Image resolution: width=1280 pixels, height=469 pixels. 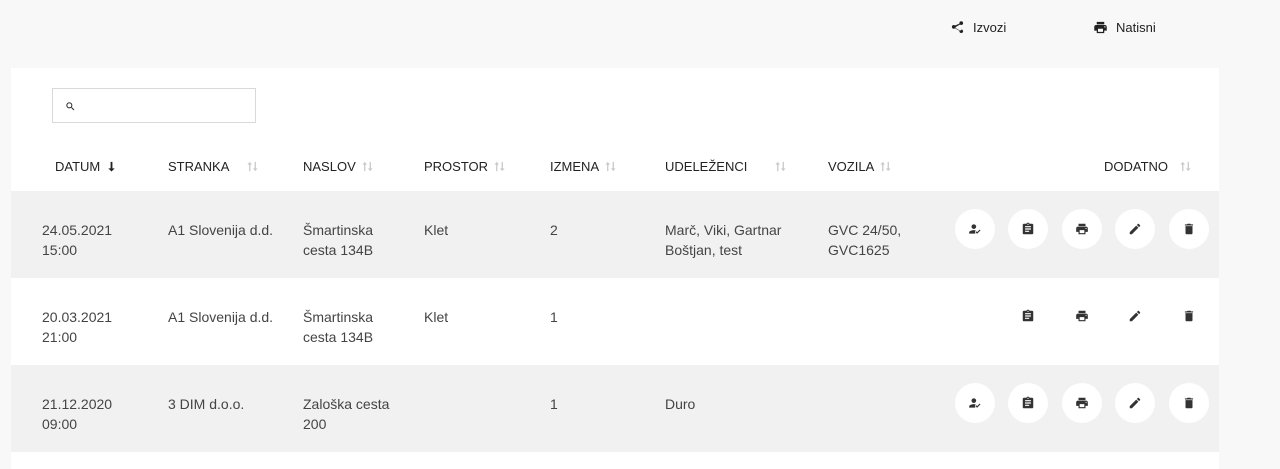 I want to click on address-line: 200, so click(x=315, y=424).